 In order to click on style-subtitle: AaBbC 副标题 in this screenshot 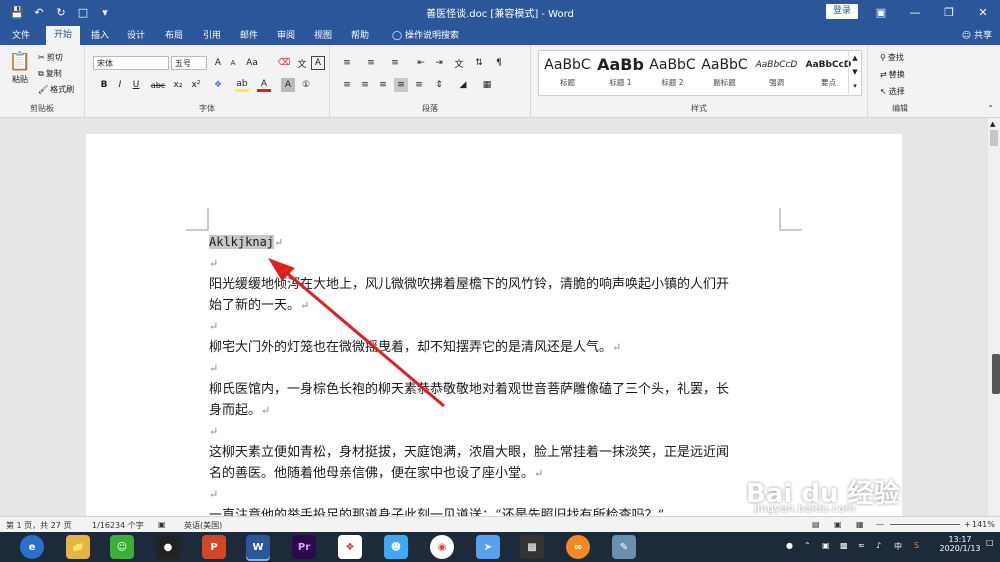, I will do `click(724, 71)`.